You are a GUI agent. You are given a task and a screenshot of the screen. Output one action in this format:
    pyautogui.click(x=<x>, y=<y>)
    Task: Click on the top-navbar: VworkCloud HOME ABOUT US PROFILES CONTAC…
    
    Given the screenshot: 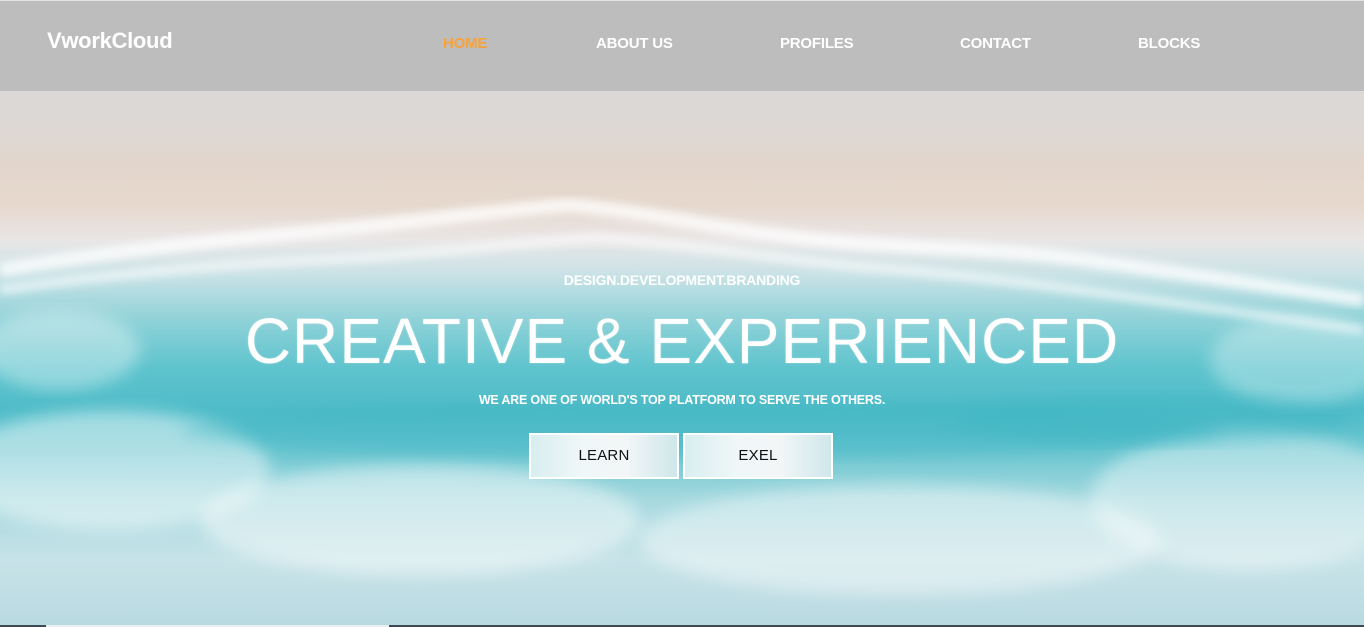 What is the action you would take?
    pyautogui.click(x=682, y=45)
    